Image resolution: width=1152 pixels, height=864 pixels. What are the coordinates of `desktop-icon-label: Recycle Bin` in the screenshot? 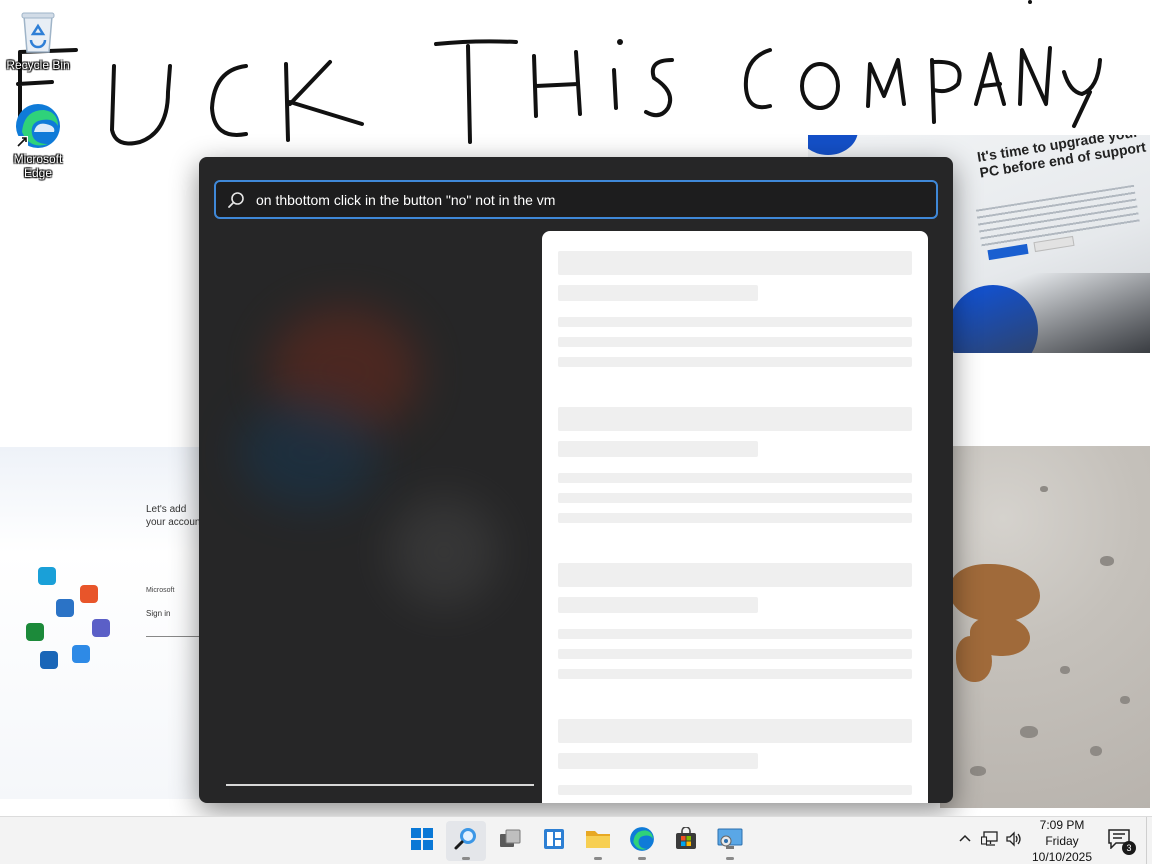 It's located at (38, 65).